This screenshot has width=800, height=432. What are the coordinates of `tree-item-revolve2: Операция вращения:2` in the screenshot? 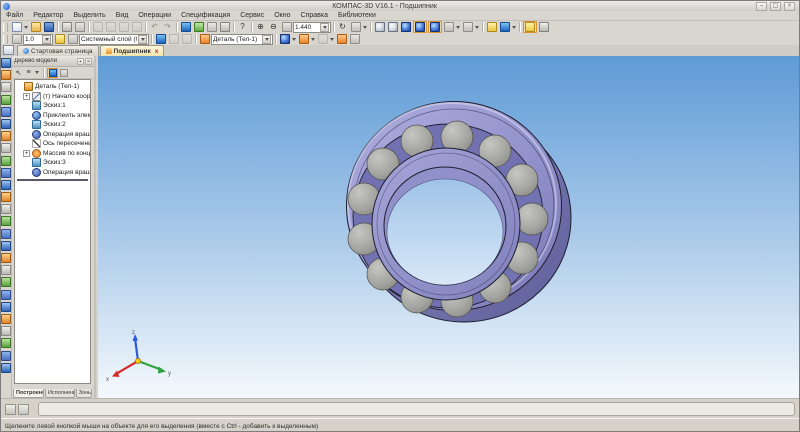 It's located at (52, 172).